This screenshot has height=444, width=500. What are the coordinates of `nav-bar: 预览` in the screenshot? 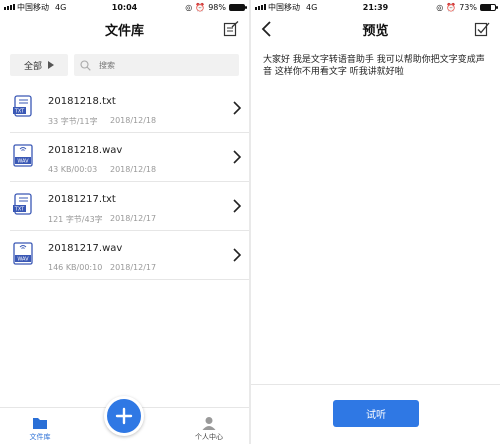 It's located at (375, 29).